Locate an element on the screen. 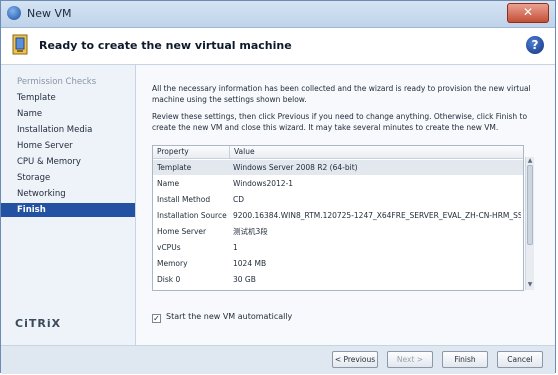 The width and height of the screenshot is (558, 375). column-header-property: Property is located at coordinates (173, 152).